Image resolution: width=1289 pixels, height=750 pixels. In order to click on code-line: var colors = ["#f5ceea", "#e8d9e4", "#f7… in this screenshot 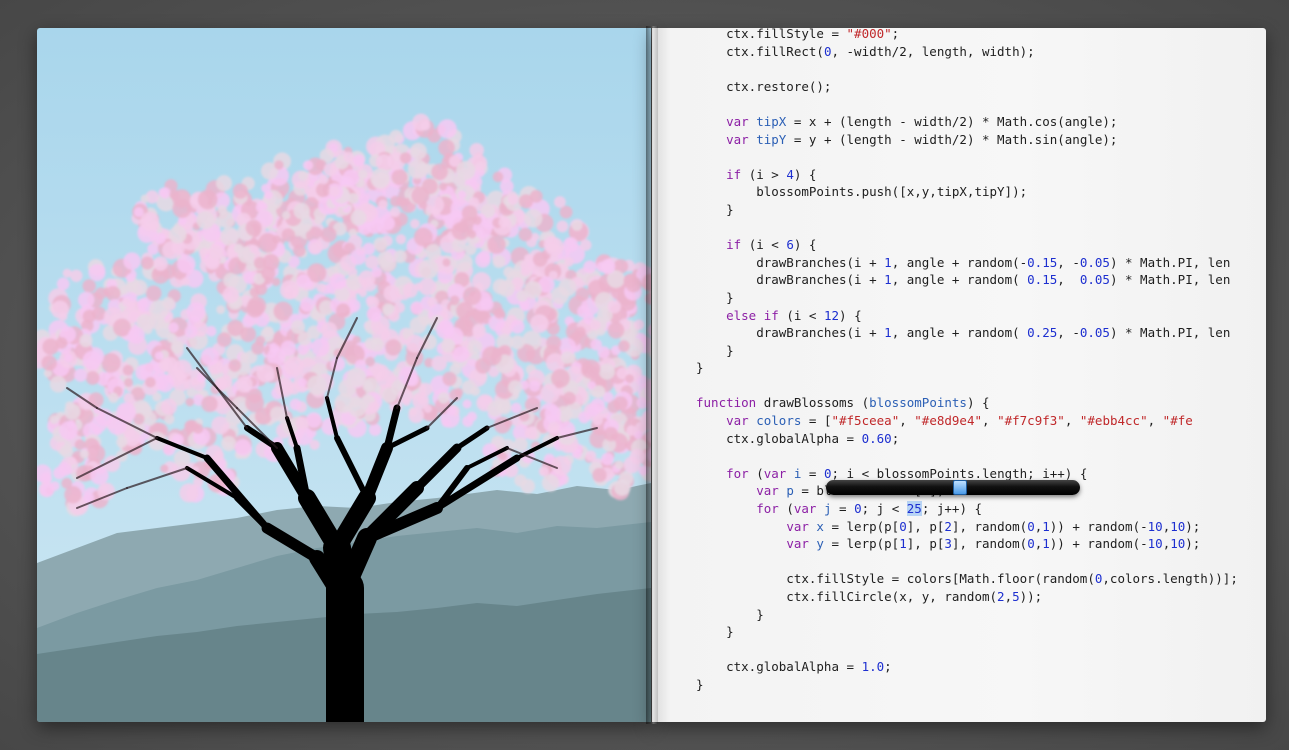, I will do `click(967, 421)`.